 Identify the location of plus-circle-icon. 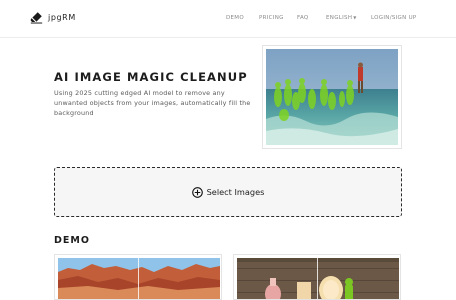
(197, 192).